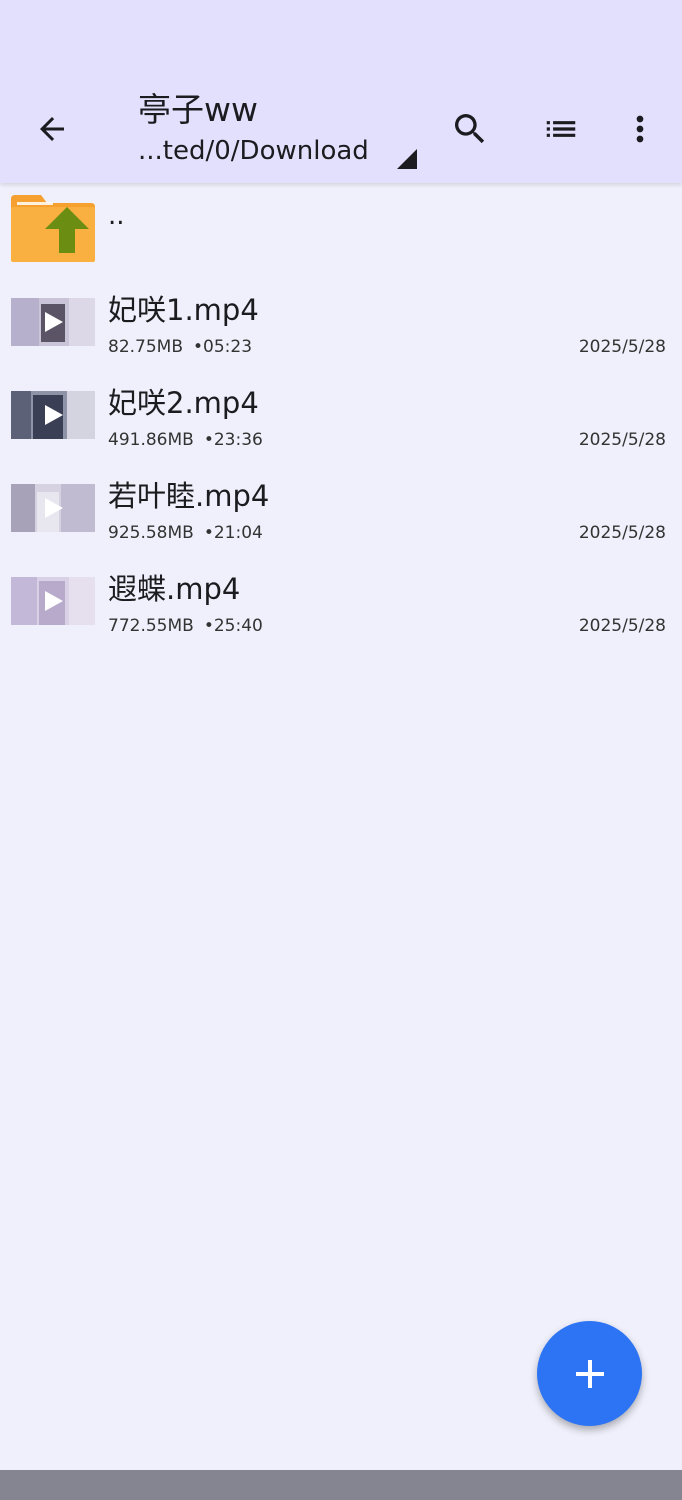  Describe the element at coordinates (253, 151) in the screenshot. I see `current-path: ...ted/0/Download` at that location.